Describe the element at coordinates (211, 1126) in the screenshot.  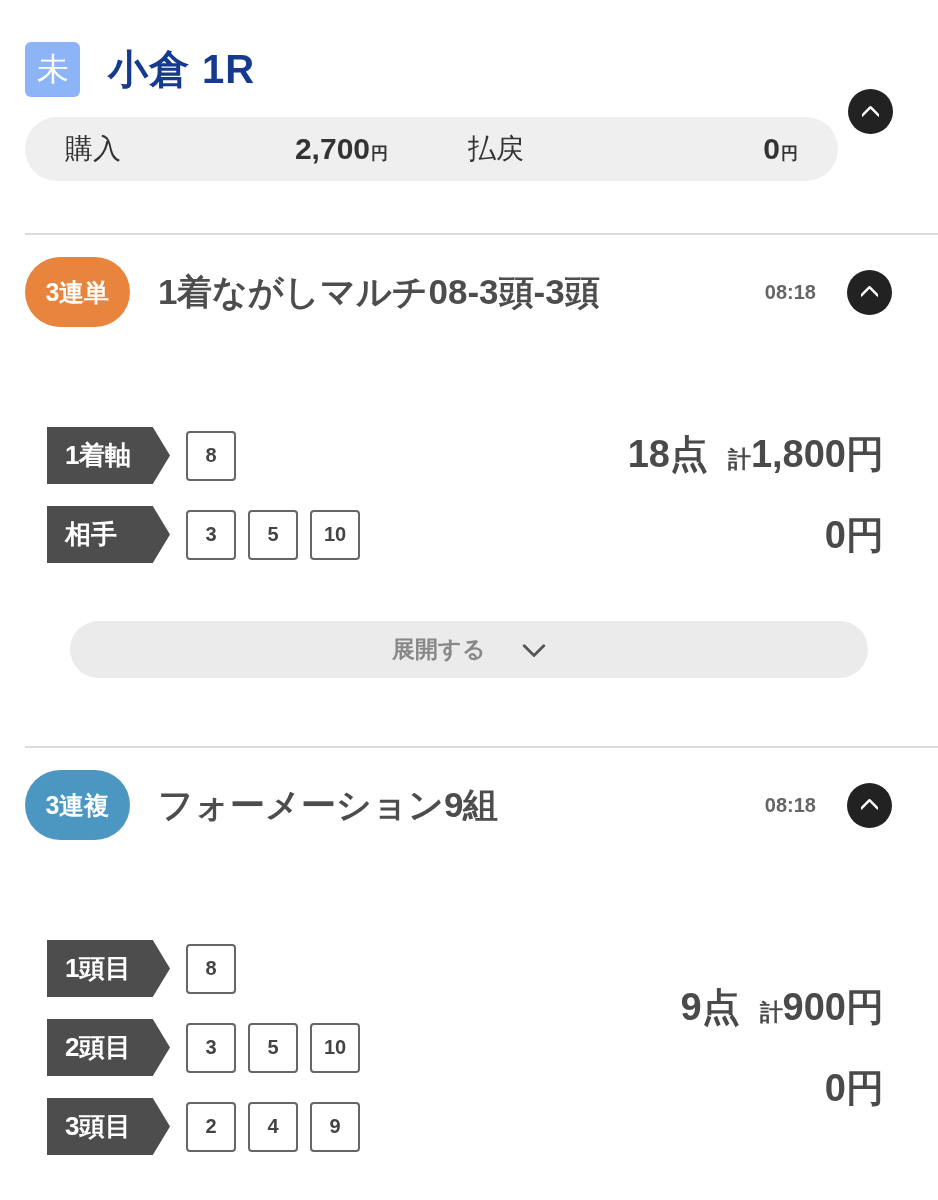
I see `horse-number: 2` at that location.